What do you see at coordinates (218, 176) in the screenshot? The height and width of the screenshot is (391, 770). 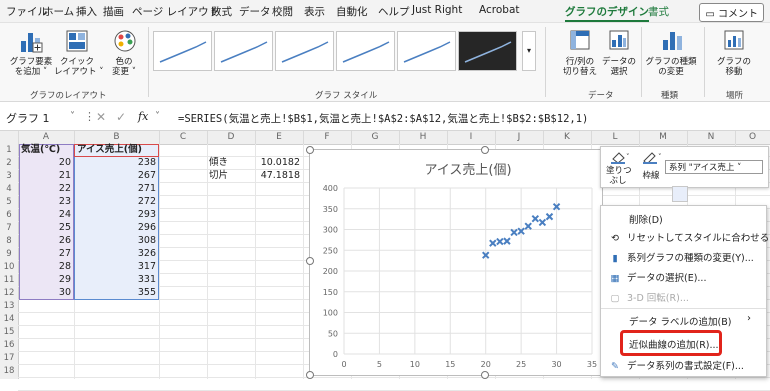 I see `intercept-label: 切片` at bounding box center [218, 176].